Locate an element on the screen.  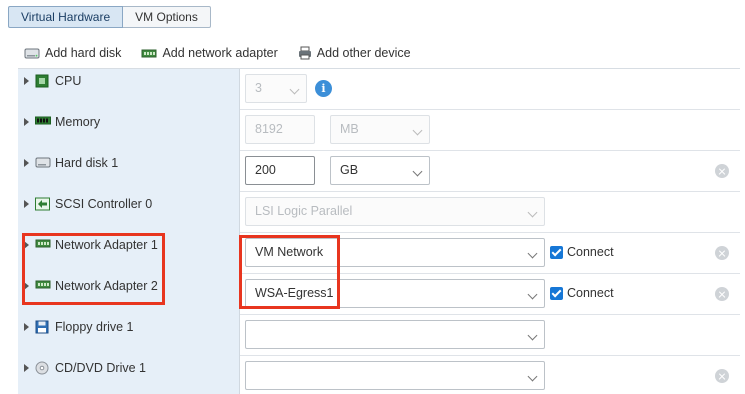
memory-label: Memory is located at coordinates (78, 122).